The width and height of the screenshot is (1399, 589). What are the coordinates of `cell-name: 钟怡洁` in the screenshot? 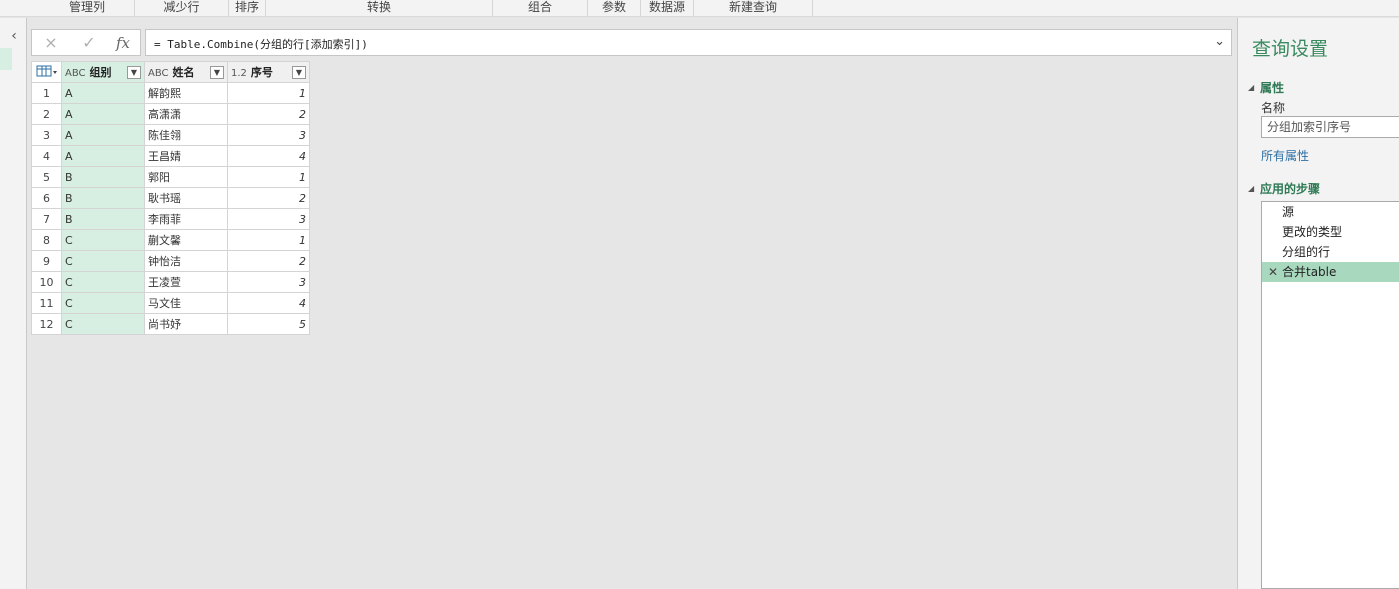 It's located at (186, 261).